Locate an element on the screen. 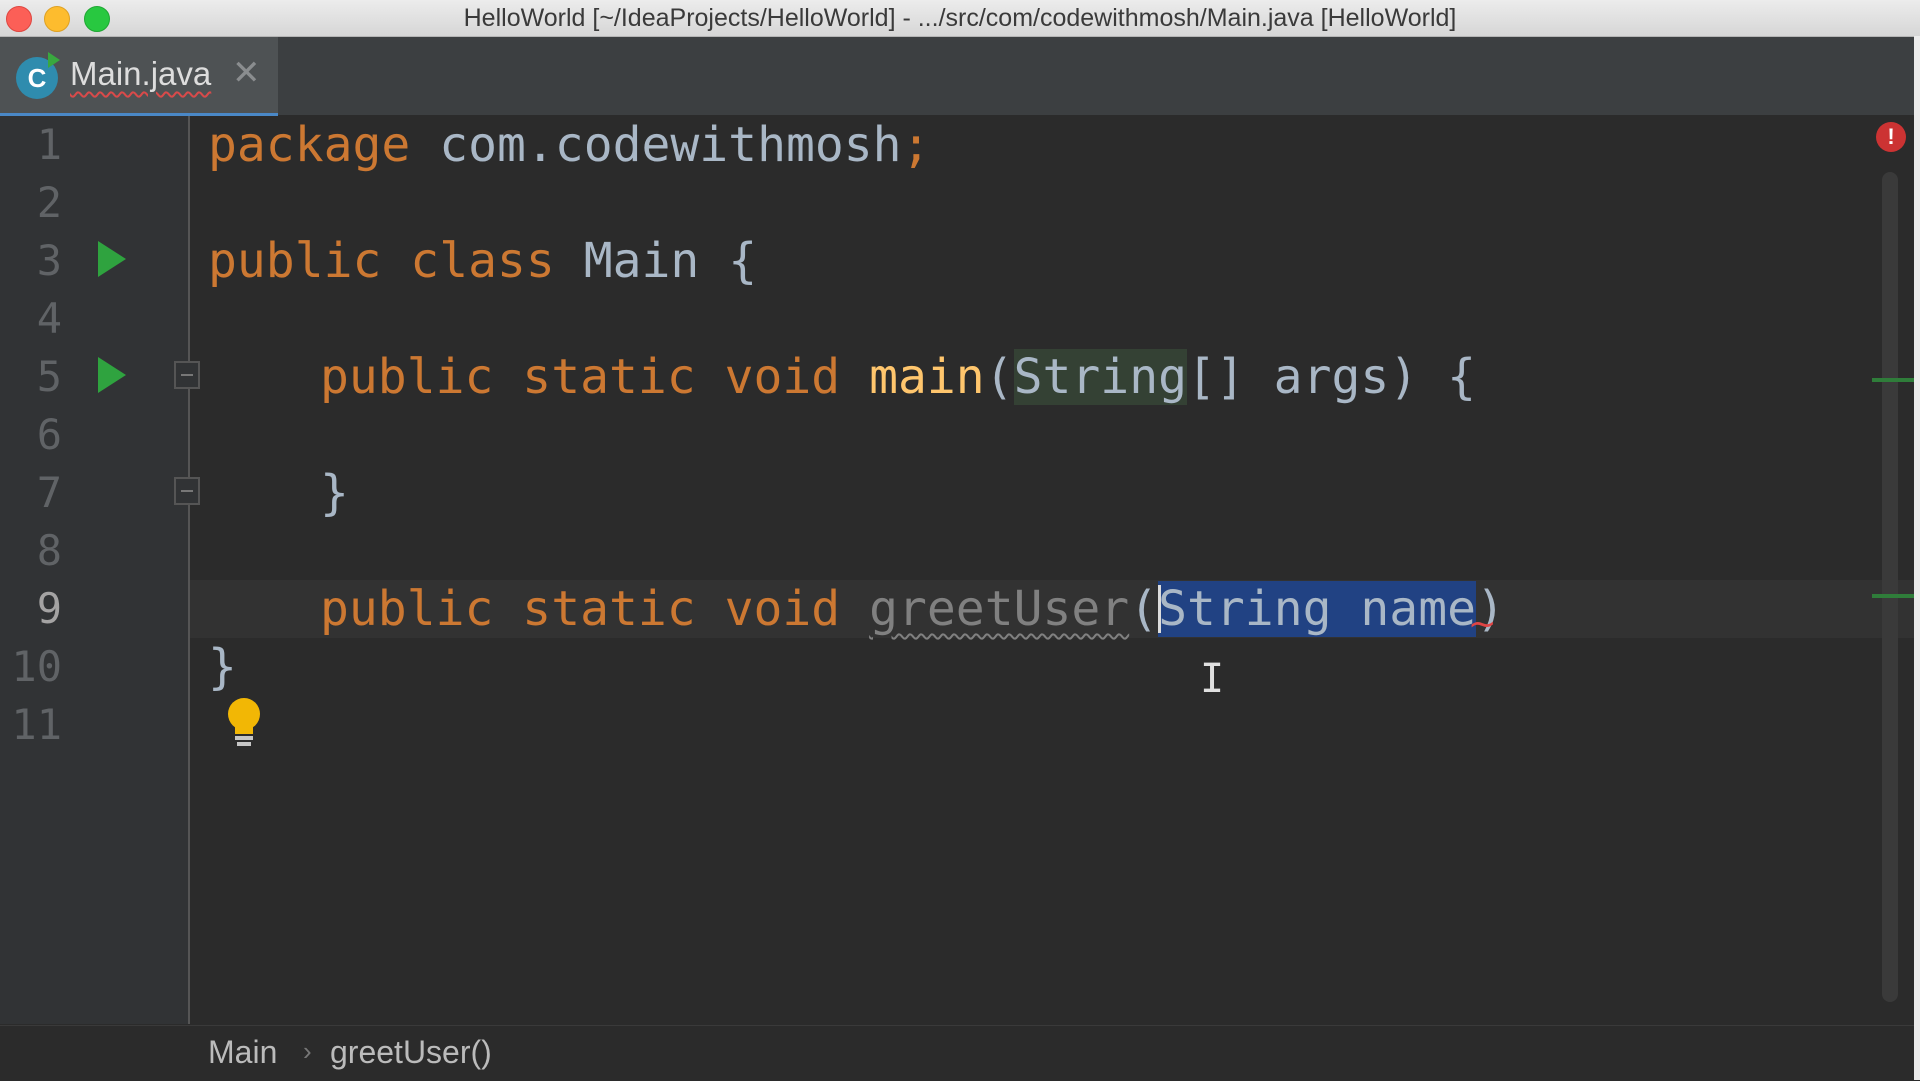 The width and height of the screenshot is (1920, 1081). breadcrumb-item-main: Main is located at coordinates (242, 1052).